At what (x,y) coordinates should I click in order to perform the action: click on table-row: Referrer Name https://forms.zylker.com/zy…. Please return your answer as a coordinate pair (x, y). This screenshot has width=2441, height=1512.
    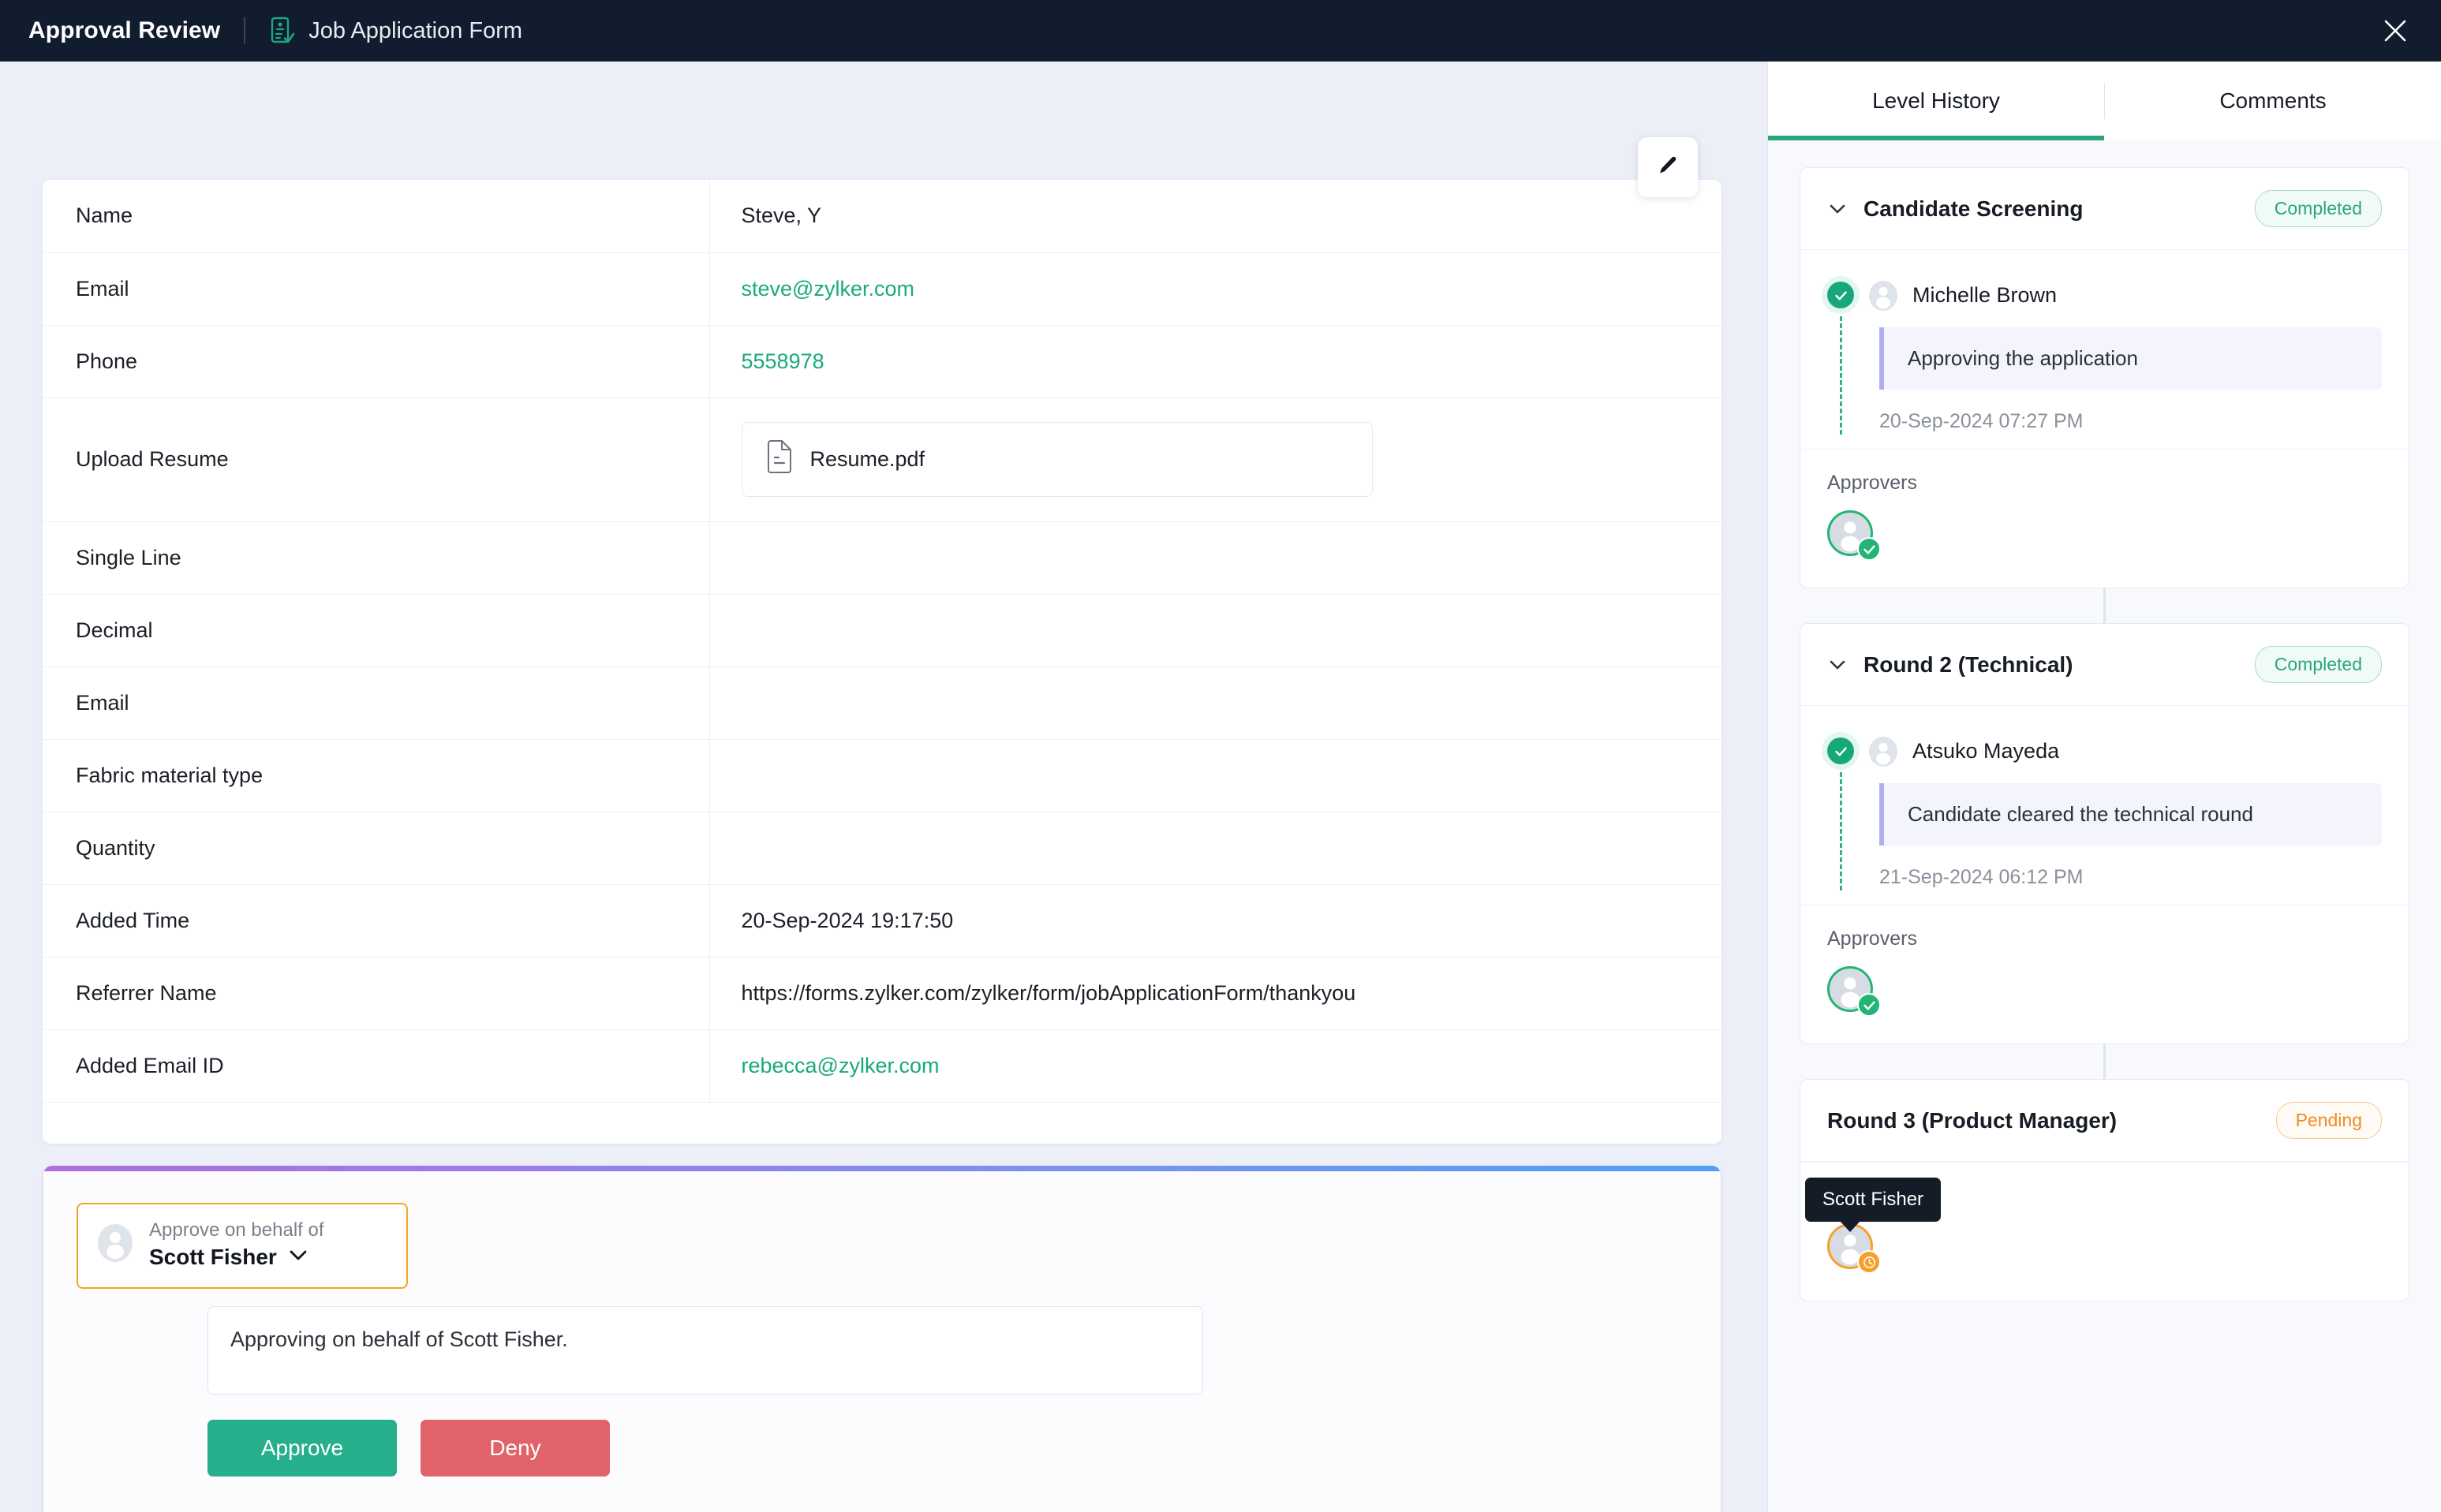
    Looking at the image, I should click on (882, 993).